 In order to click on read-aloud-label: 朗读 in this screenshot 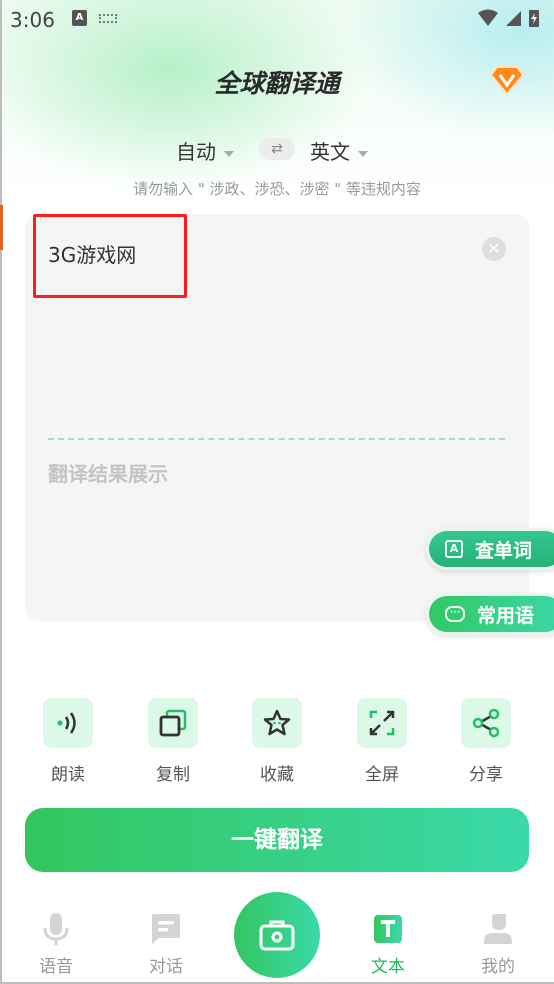, I will do `click(68, 775)`.